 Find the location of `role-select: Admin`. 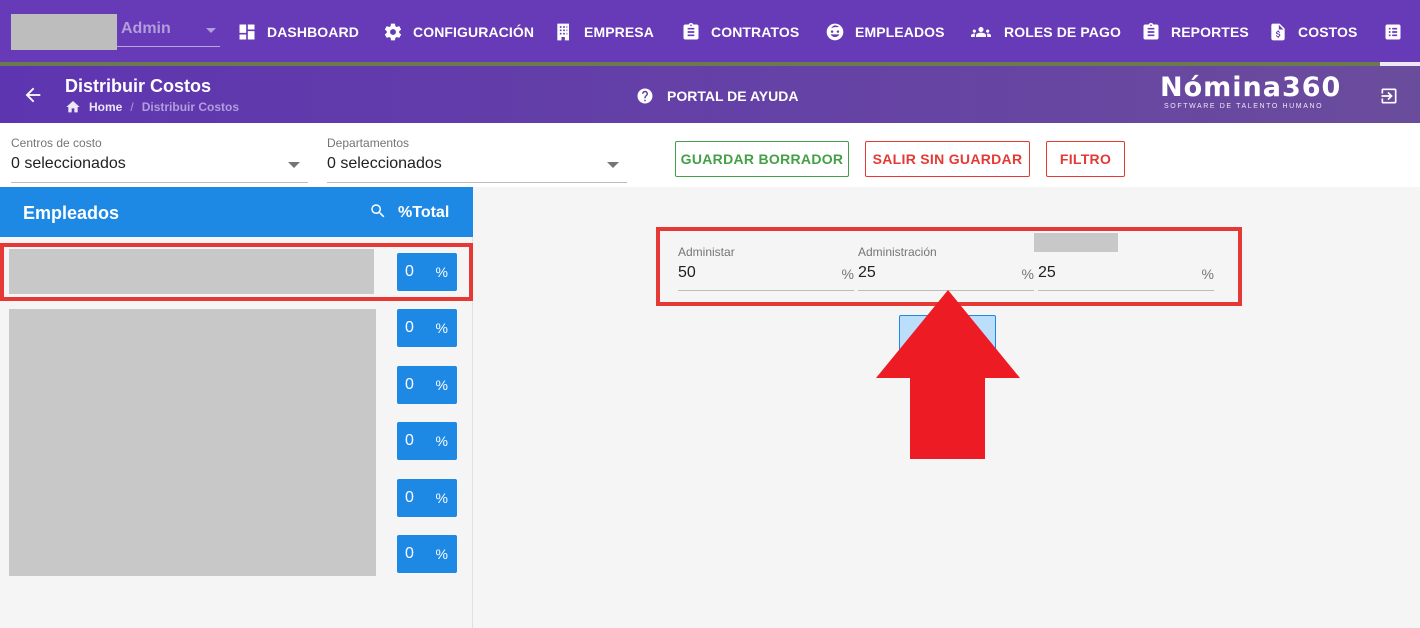

role-select: Admin is located at coordinates (168, 30).